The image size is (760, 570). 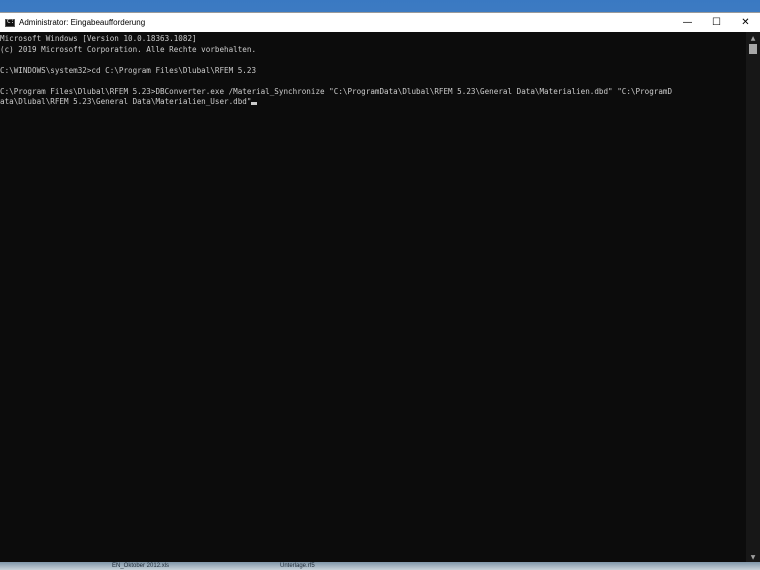 I want to click on minimize-button: —, so click(x=687, y=22).